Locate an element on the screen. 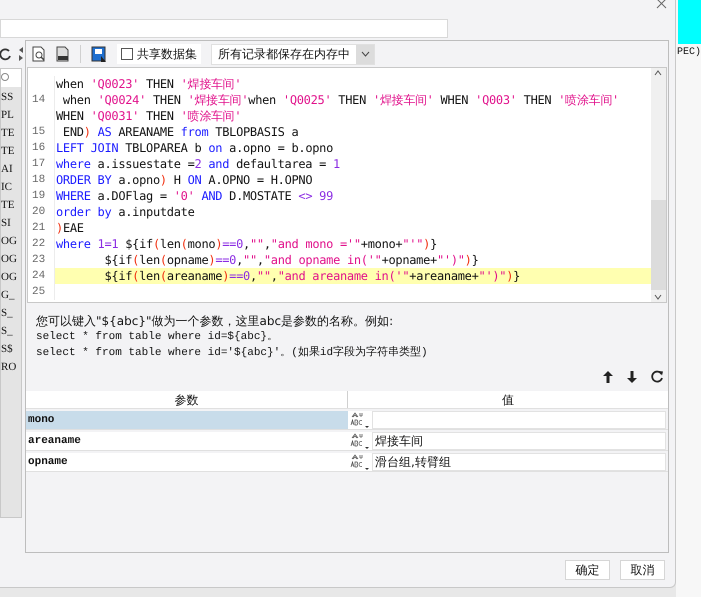 This screenshot has width=701, height=597. code-line: when 'Q0023' THEN '焊接车间' is located at coordinates (148, 84).